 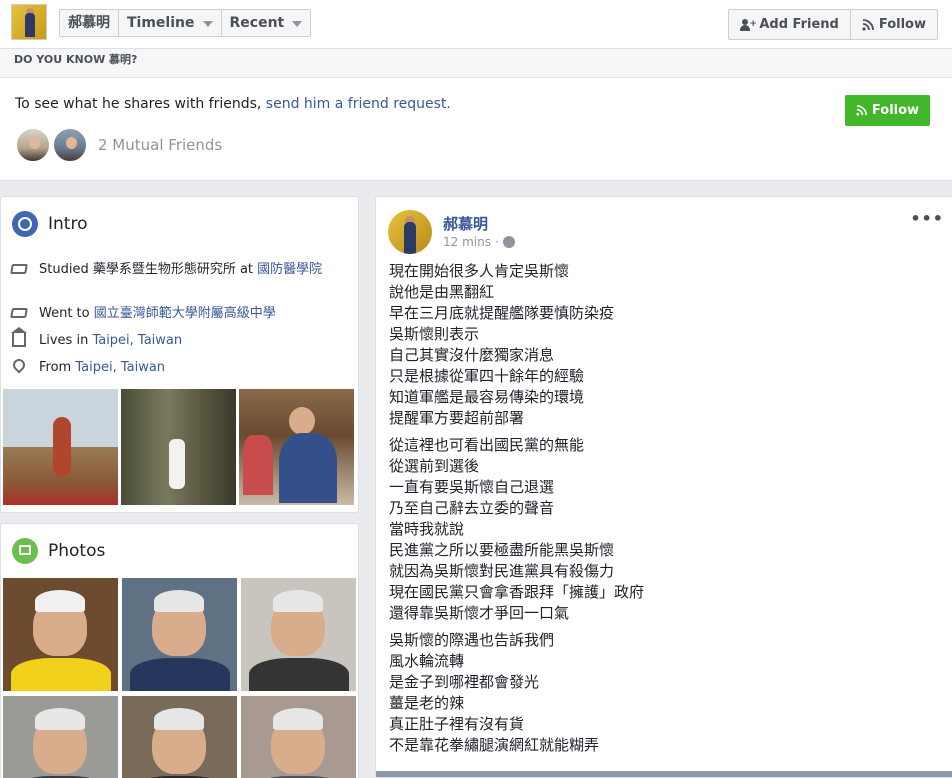 What do you see at coordinates (895, 110) in the screenshot?
I see `follow-green-label: Follow` at bounding box center [895, 110].